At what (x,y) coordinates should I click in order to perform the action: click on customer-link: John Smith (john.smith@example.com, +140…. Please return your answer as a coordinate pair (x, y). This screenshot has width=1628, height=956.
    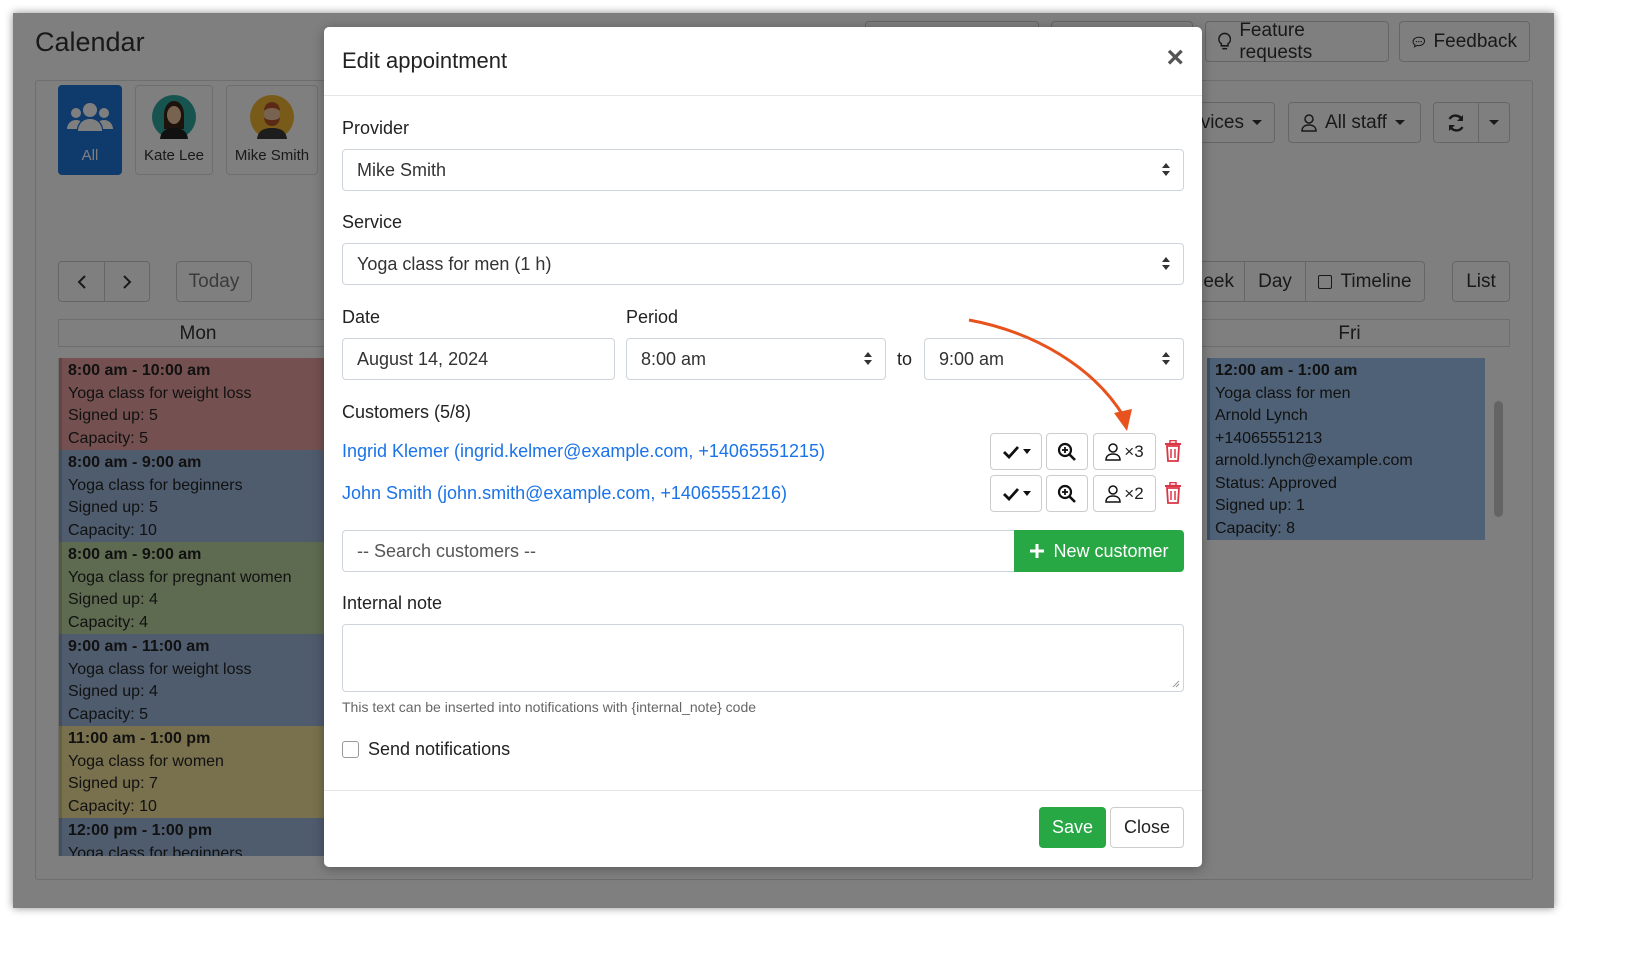
    Looking at the image, I should click on (564, 493).